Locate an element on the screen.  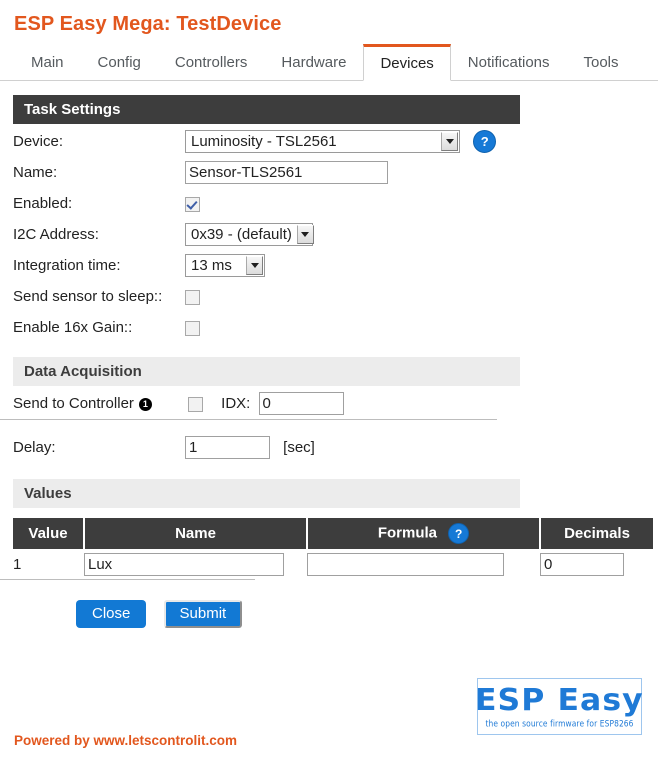
values-table: Value Name Formula ? Decimals 1 is located at coordinates (333, 548).